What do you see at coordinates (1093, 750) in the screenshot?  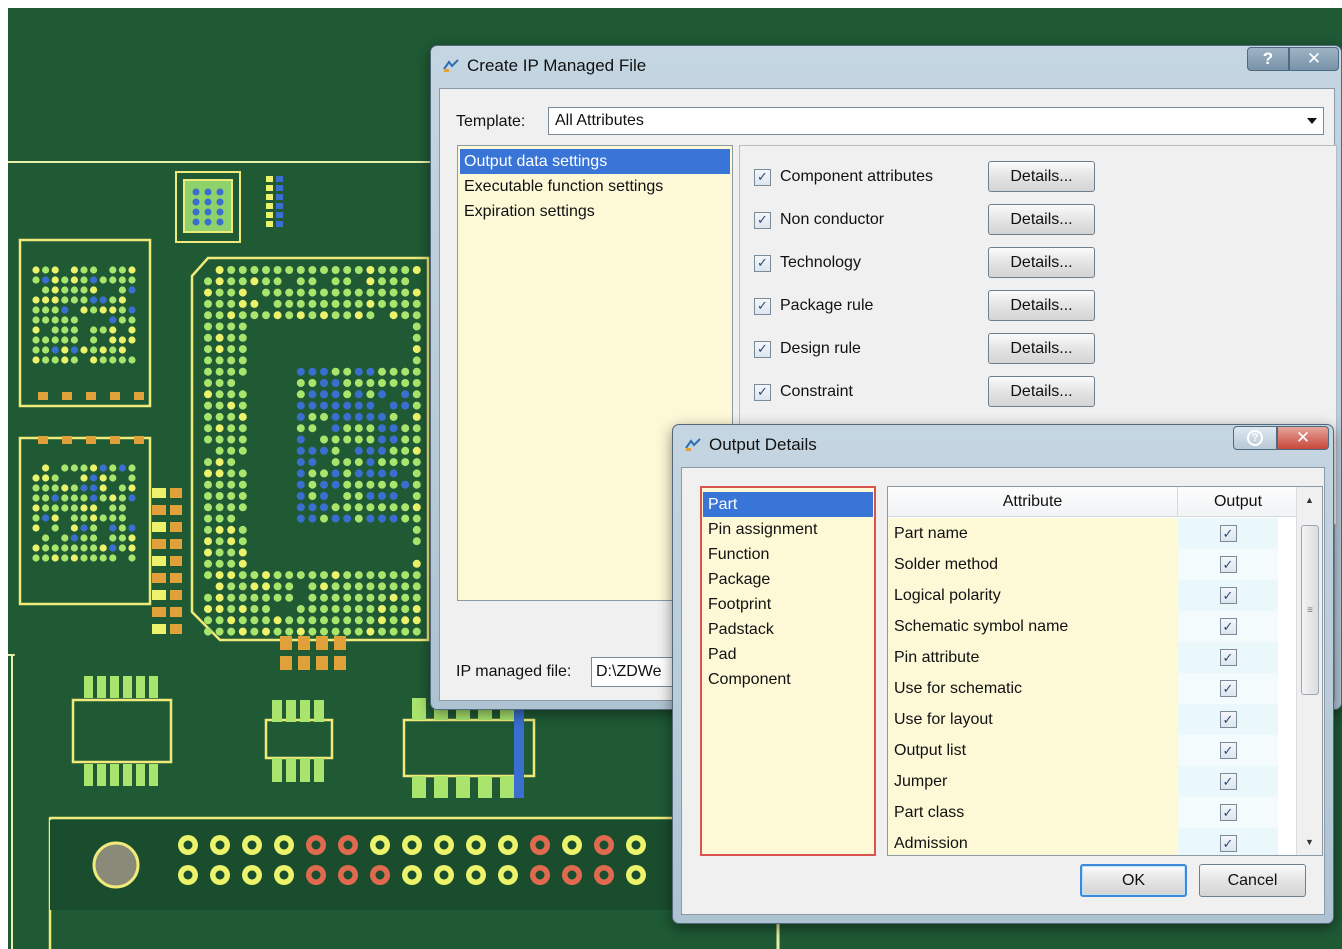 I see `table-row: Output list ✓` at bounding box center [1093, 750].